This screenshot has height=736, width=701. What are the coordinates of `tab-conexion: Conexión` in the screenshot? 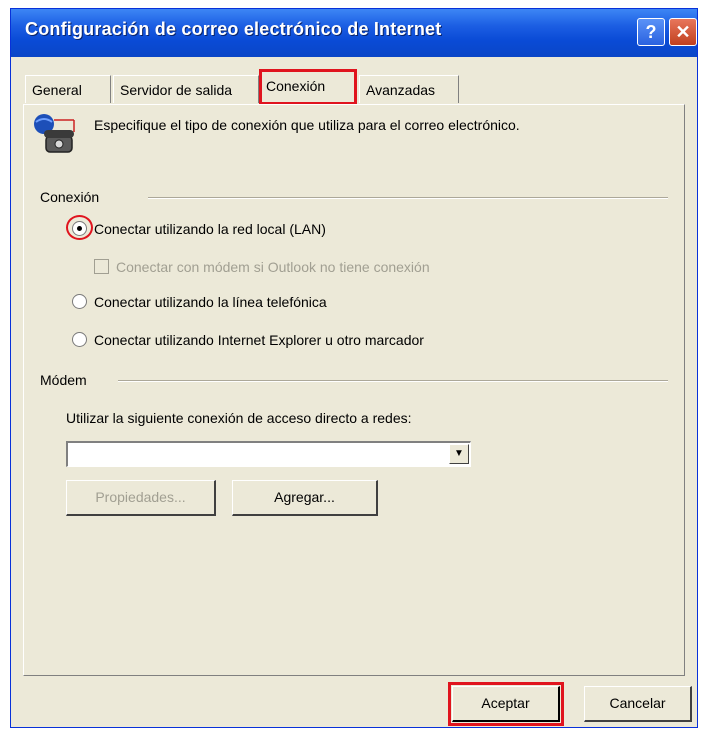 It's located at (308, 87).